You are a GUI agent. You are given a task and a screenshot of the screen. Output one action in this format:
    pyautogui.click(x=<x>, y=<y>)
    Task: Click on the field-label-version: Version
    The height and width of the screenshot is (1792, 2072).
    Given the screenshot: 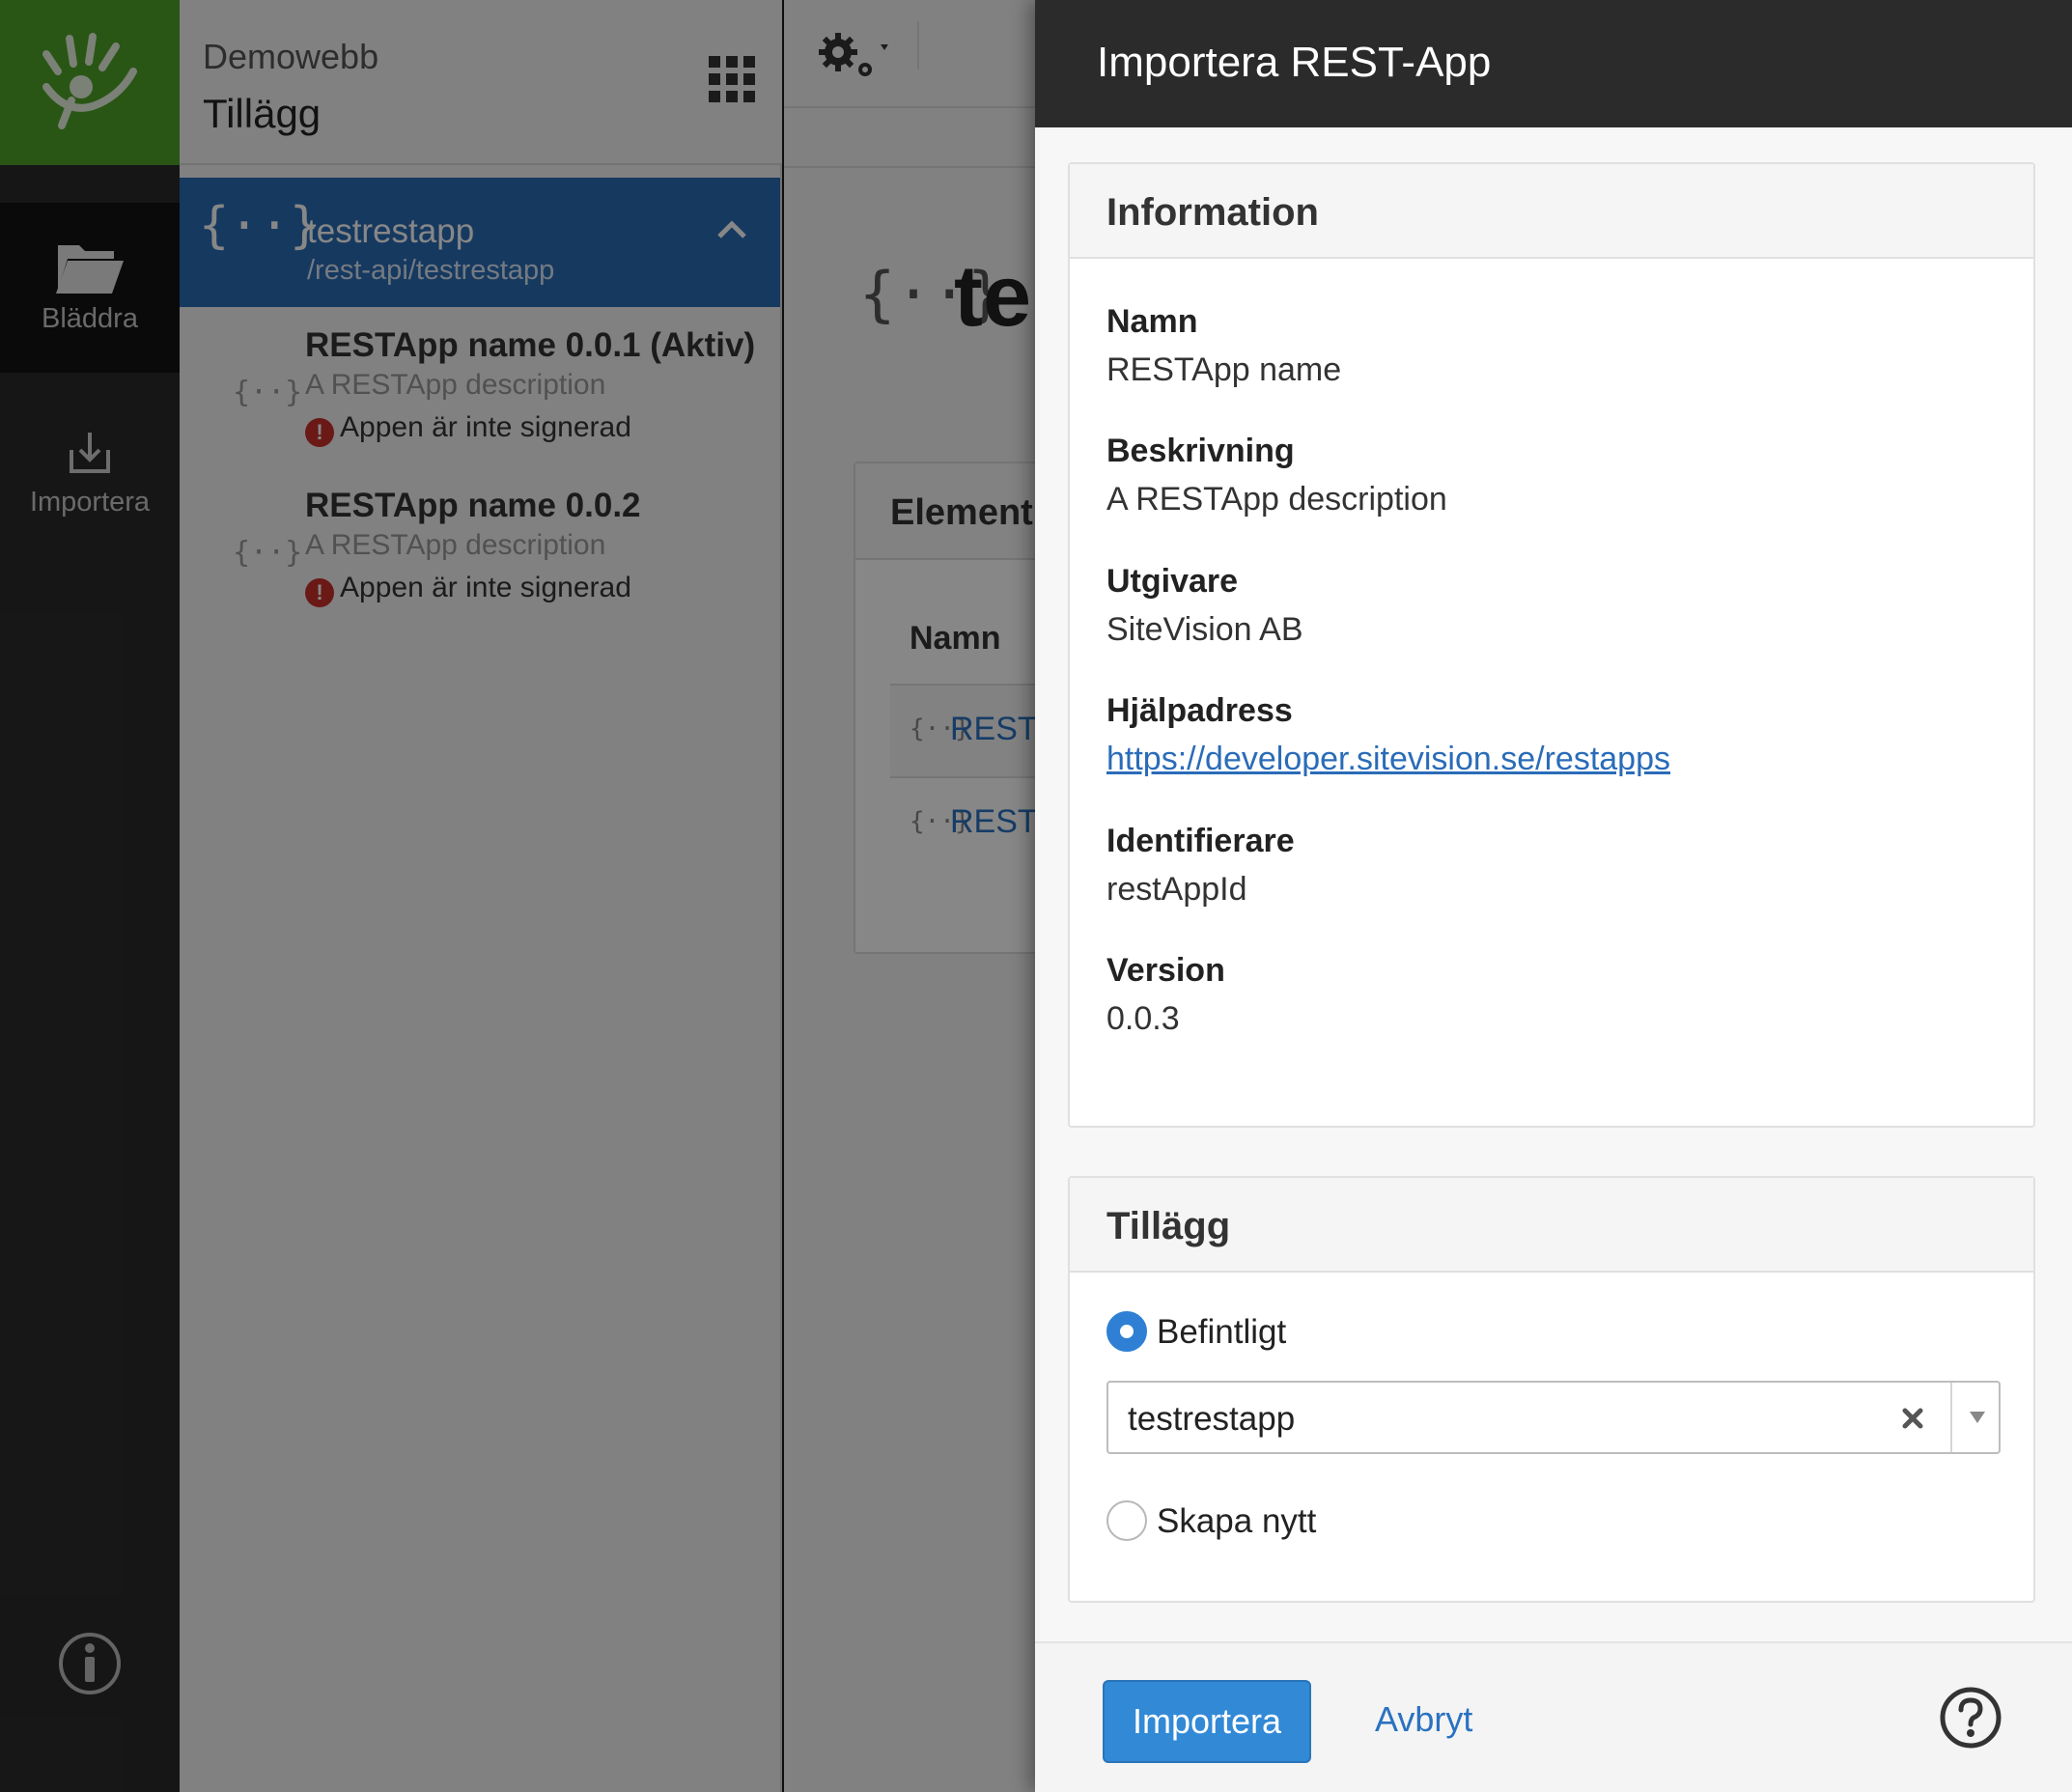 What is the action you would take?
    pyautogui.click(x=1165, y=971)
    